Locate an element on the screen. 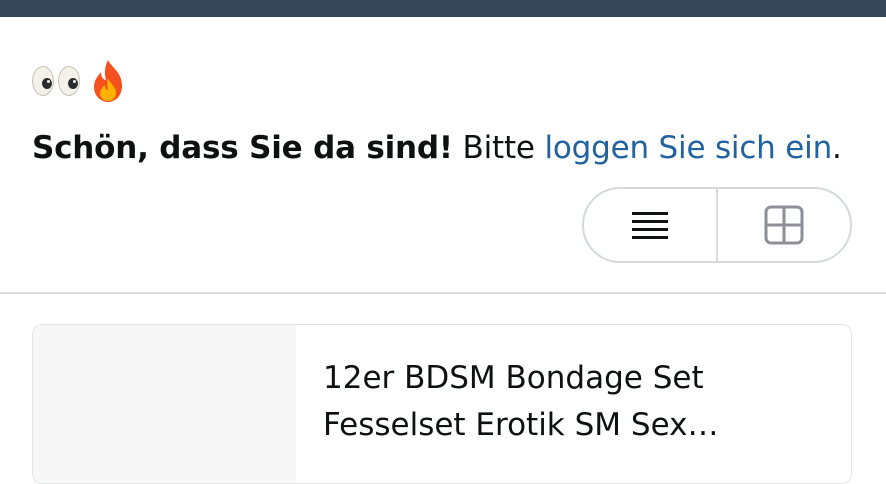 Image resolution: width=886 pixels, height=484 pixels. login-link: loggen Sie sich ein is located at coordinates (688, 148).